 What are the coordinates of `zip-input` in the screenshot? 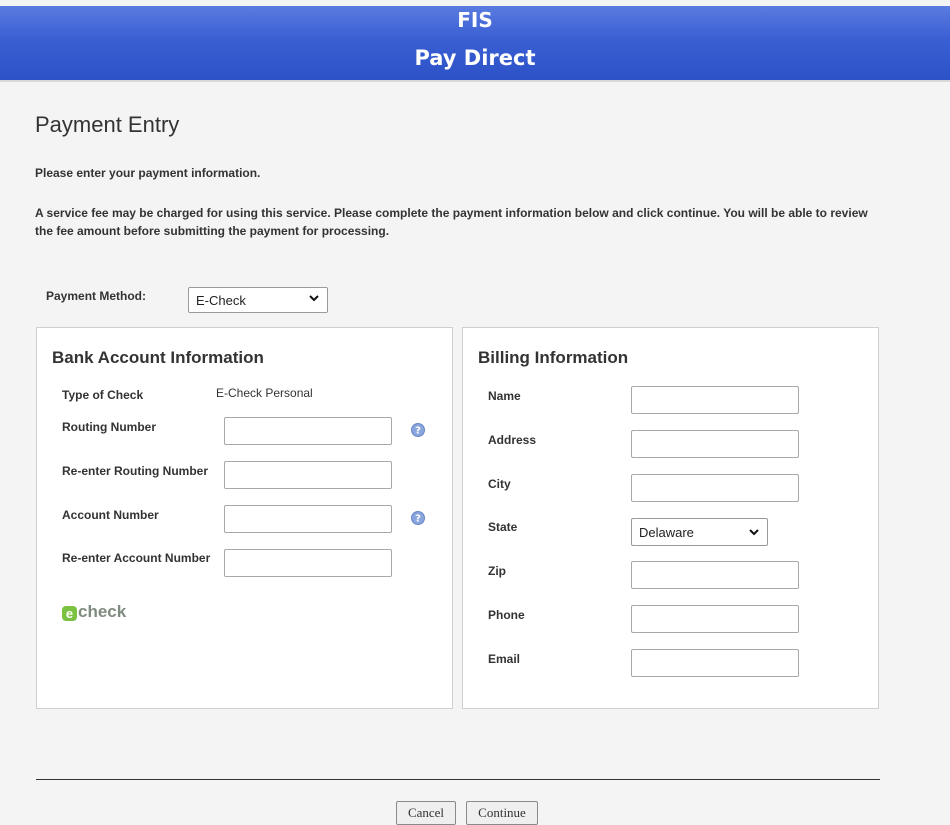 It's located at (715, 575).